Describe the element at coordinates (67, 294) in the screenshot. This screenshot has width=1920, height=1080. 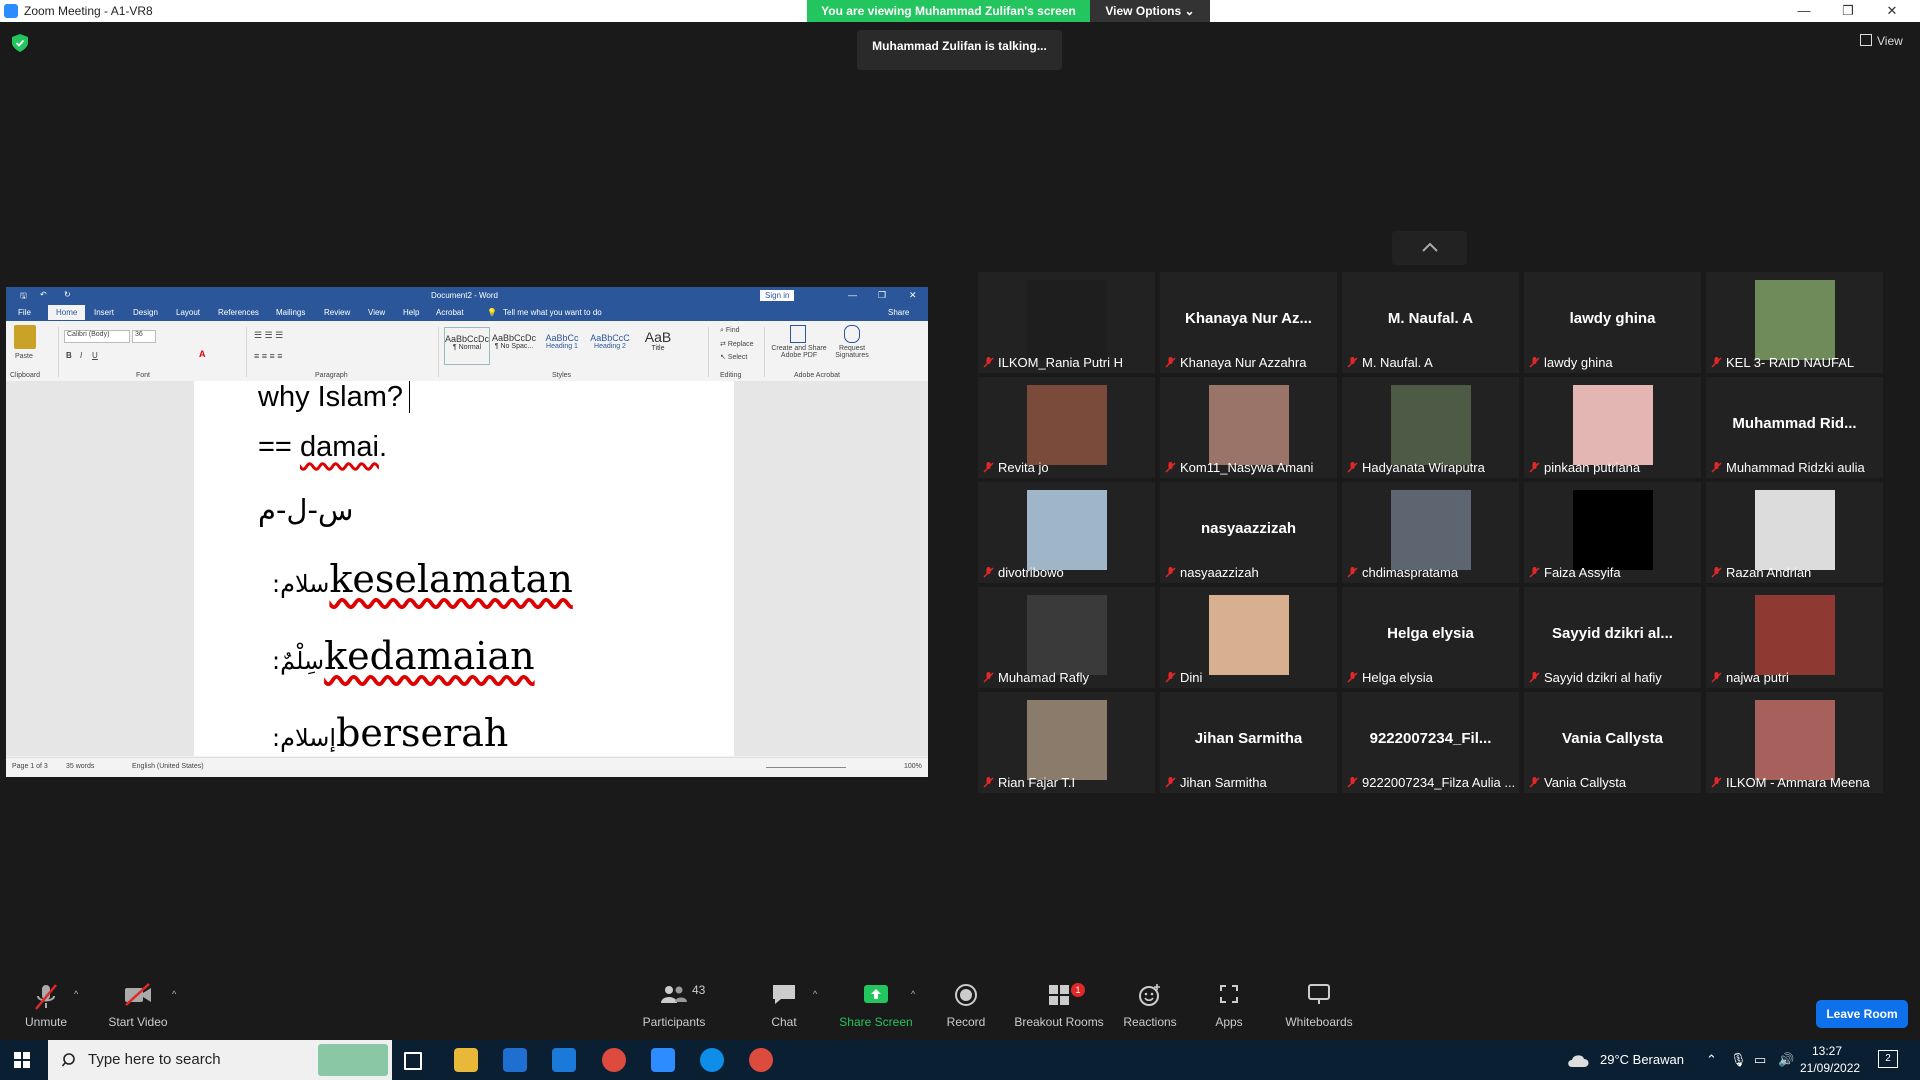
I see `redo-icon: ↻` at that location.